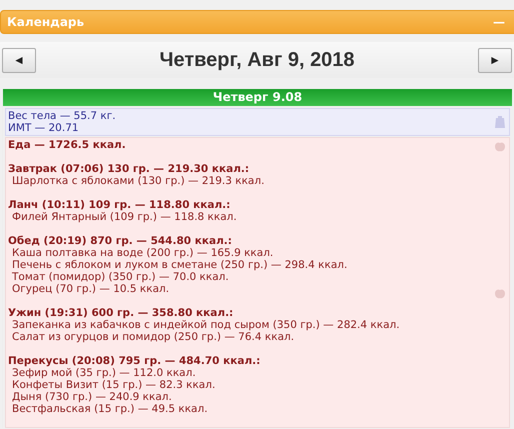 This screenshot has height=429, width=514. I want to click on meal-item: Огурец (70 гр.) — 10.5 ккал., so click(90, 289).